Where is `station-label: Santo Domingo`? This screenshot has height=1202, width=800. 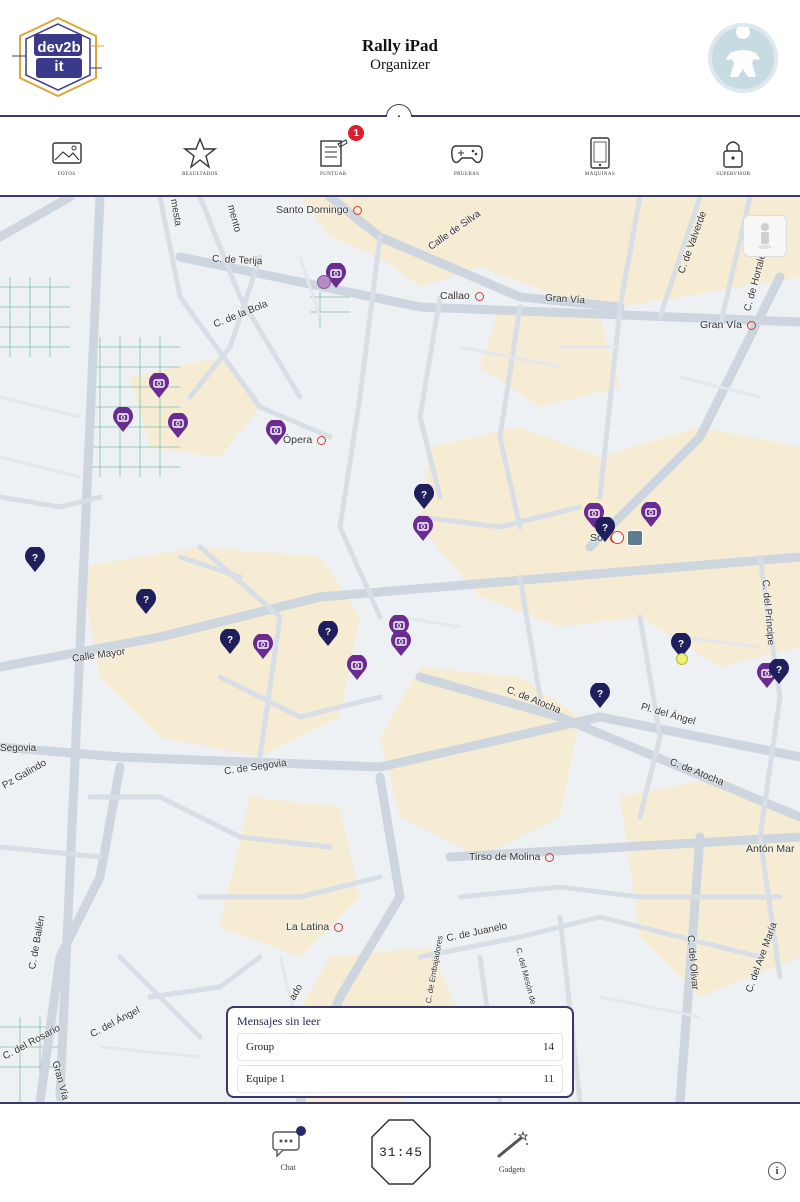 station-label: Santo Domingo is located at coordinates (319, 210).